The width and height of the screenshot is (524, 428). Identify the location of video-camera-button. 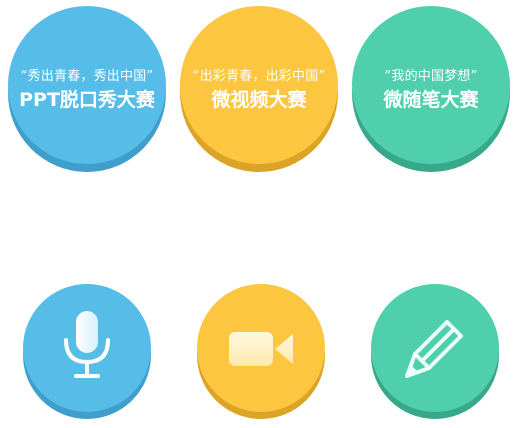
(261, 351).